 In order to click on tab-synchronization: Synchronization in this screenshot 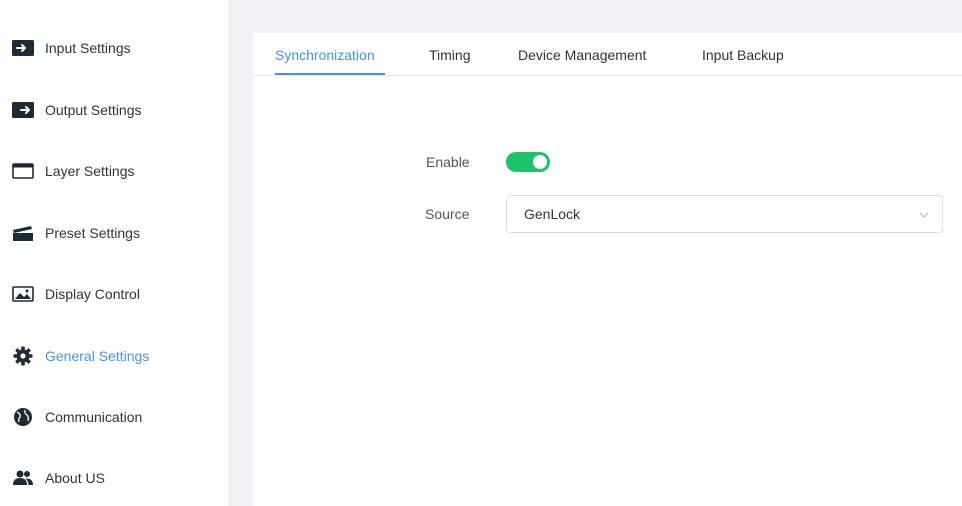, I will do `click(325, 54)`.